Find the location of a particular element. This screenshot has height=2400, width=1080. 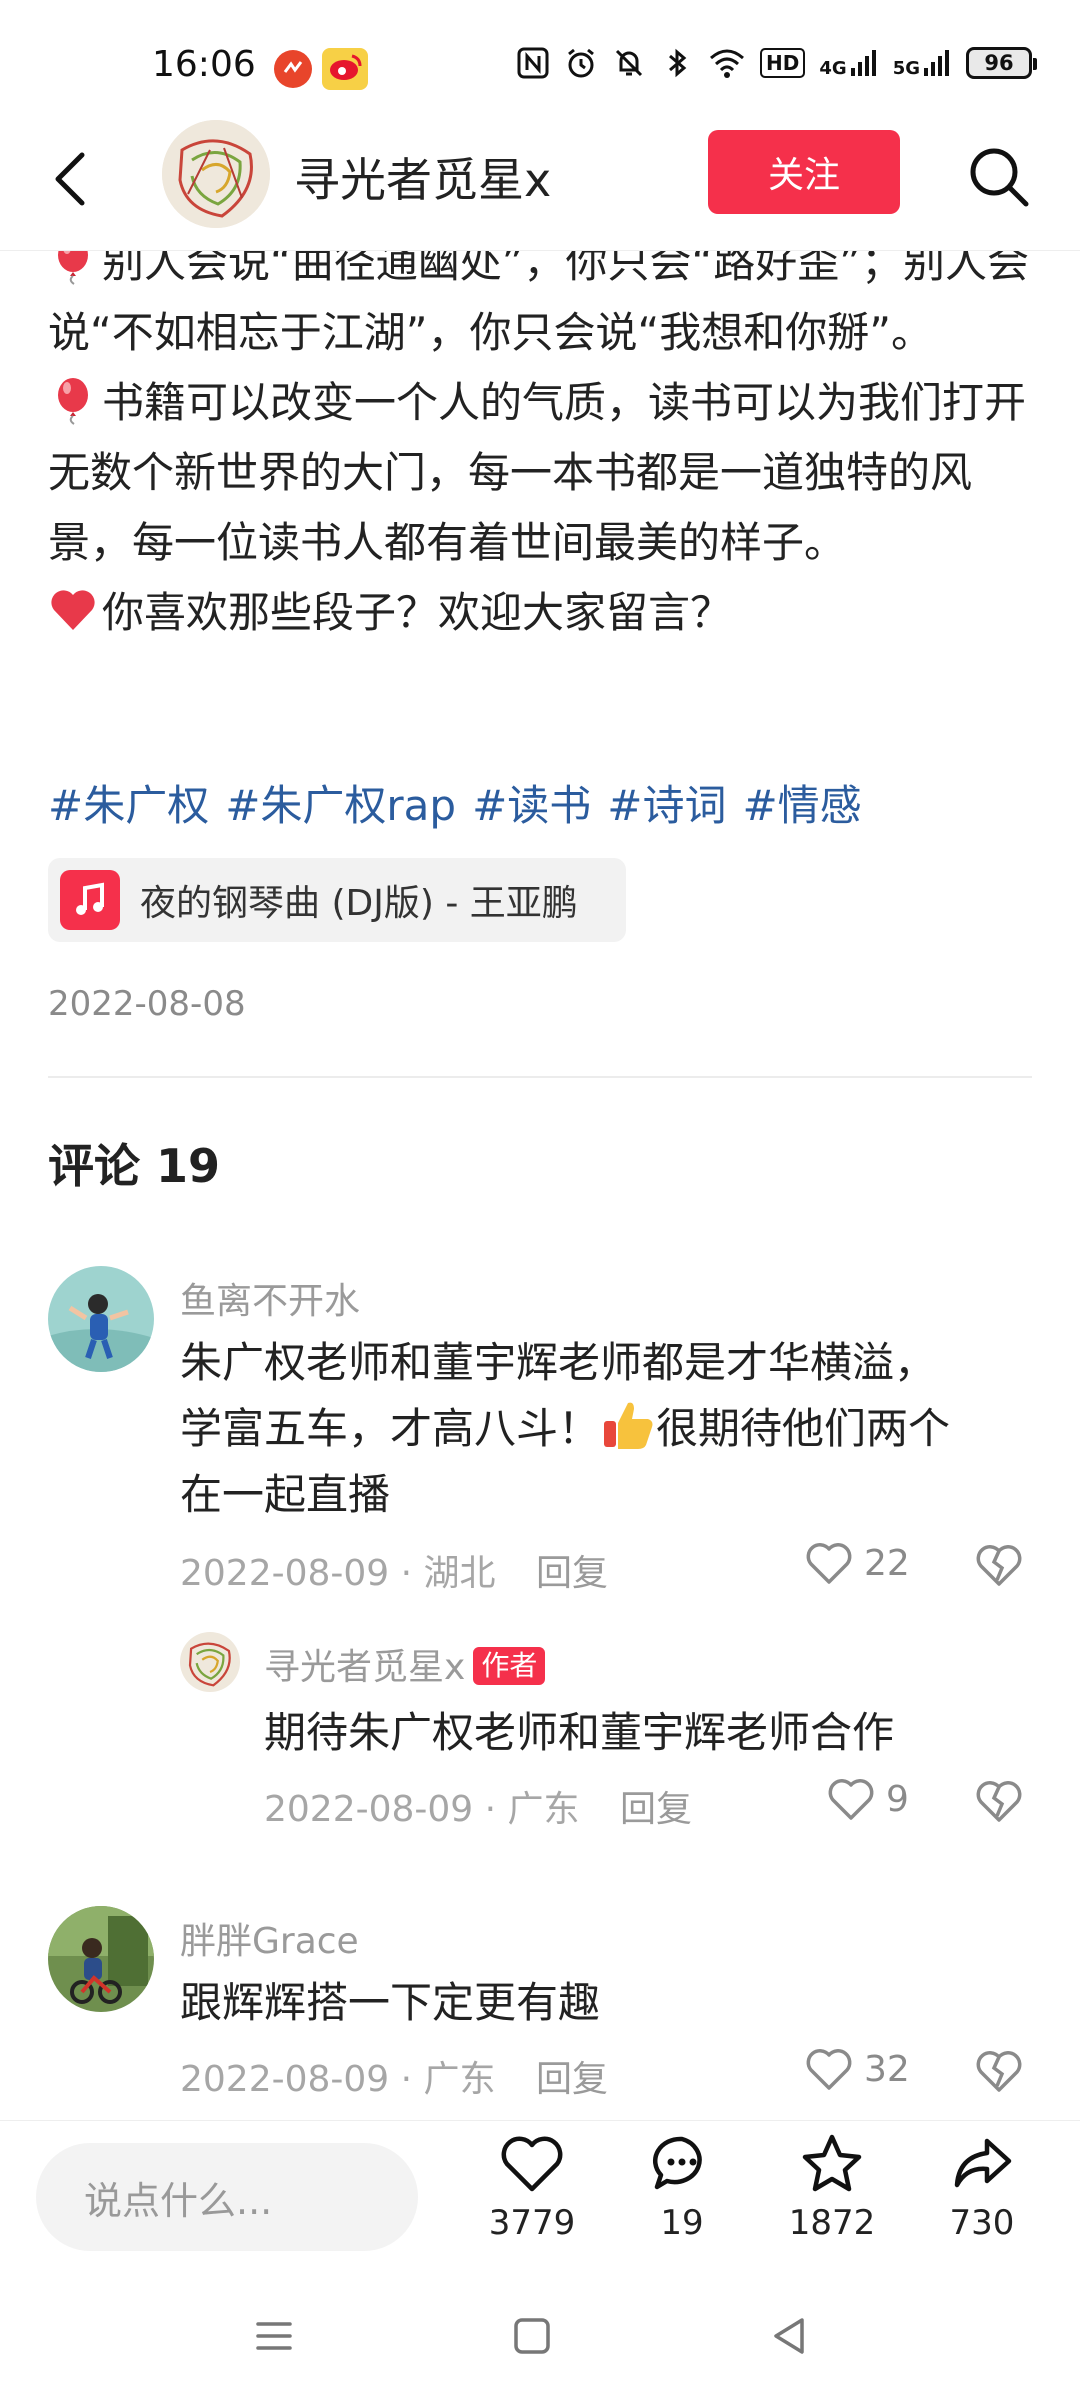

comment-meta: 2022-08-09 · 湖北 is located at coordinates (338, 1573).